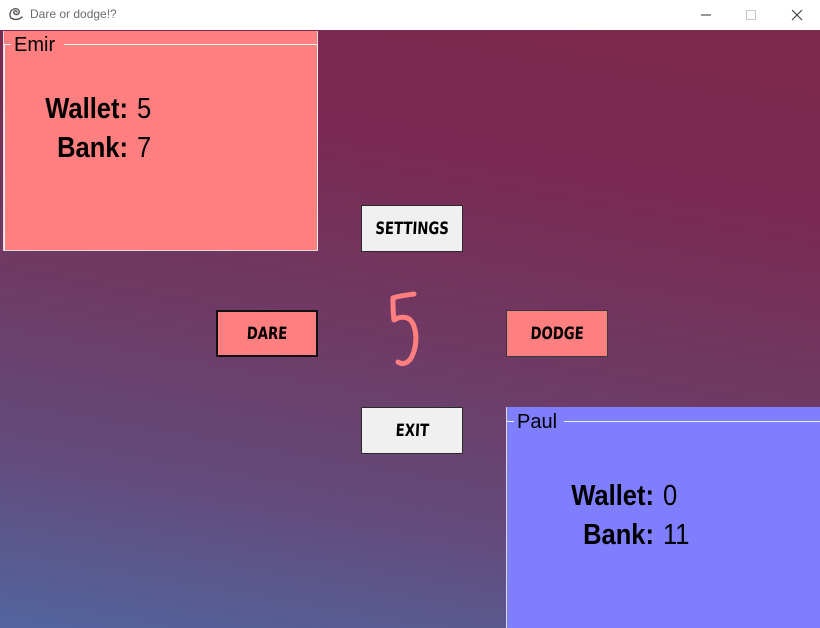  What do you see at coordinates (317, 147) in the screenshot?
I see `group-border-right` at bounding box center [317, 147].